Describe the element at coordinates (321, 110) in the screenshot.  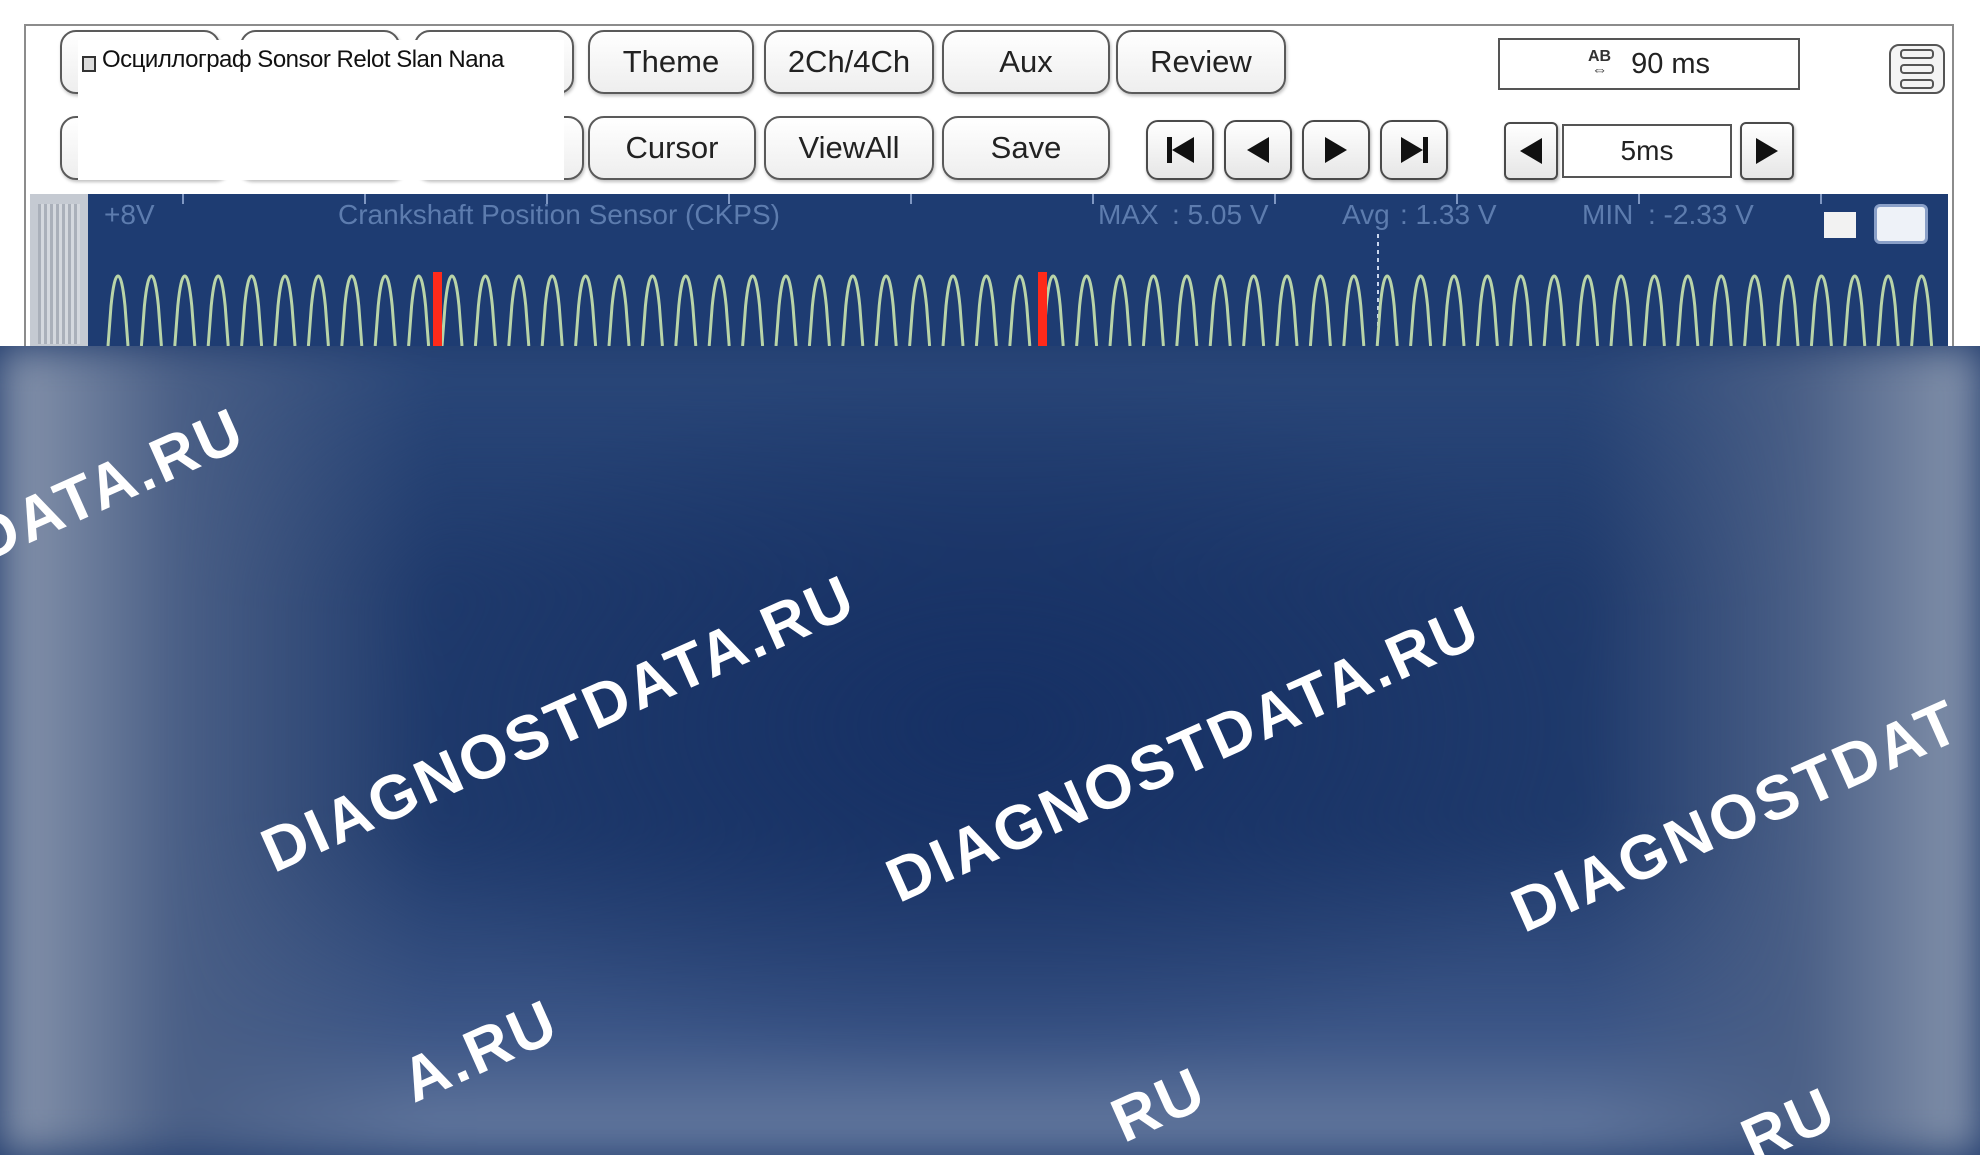
I see `title-overlay: Осциллограф Sonsor Relot Slan Nana` at that location.